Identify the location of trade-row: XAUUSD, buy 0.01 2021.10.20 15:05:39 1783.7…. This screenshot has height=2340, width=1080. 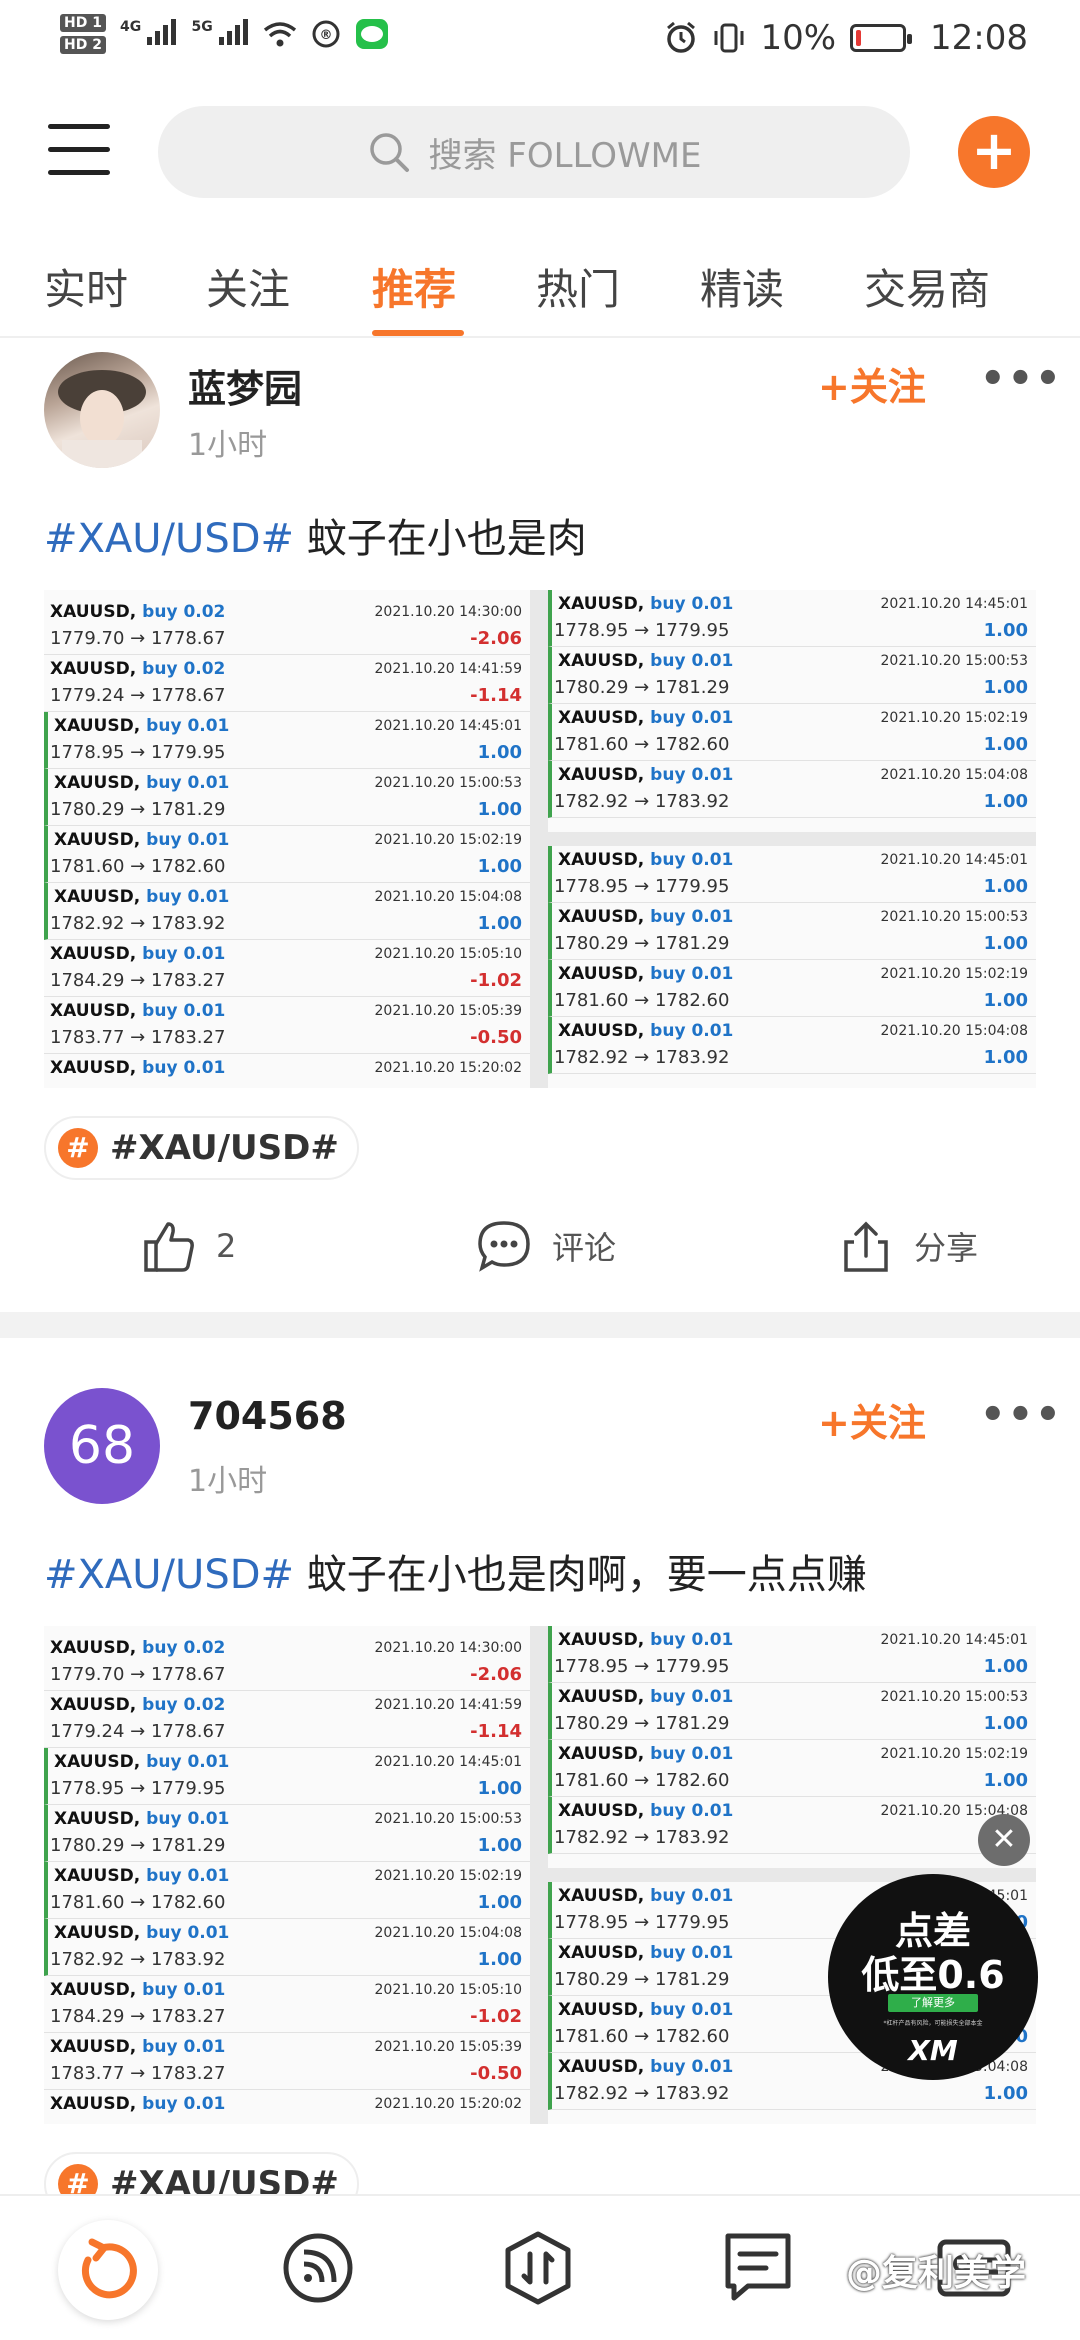
(287, 1025).